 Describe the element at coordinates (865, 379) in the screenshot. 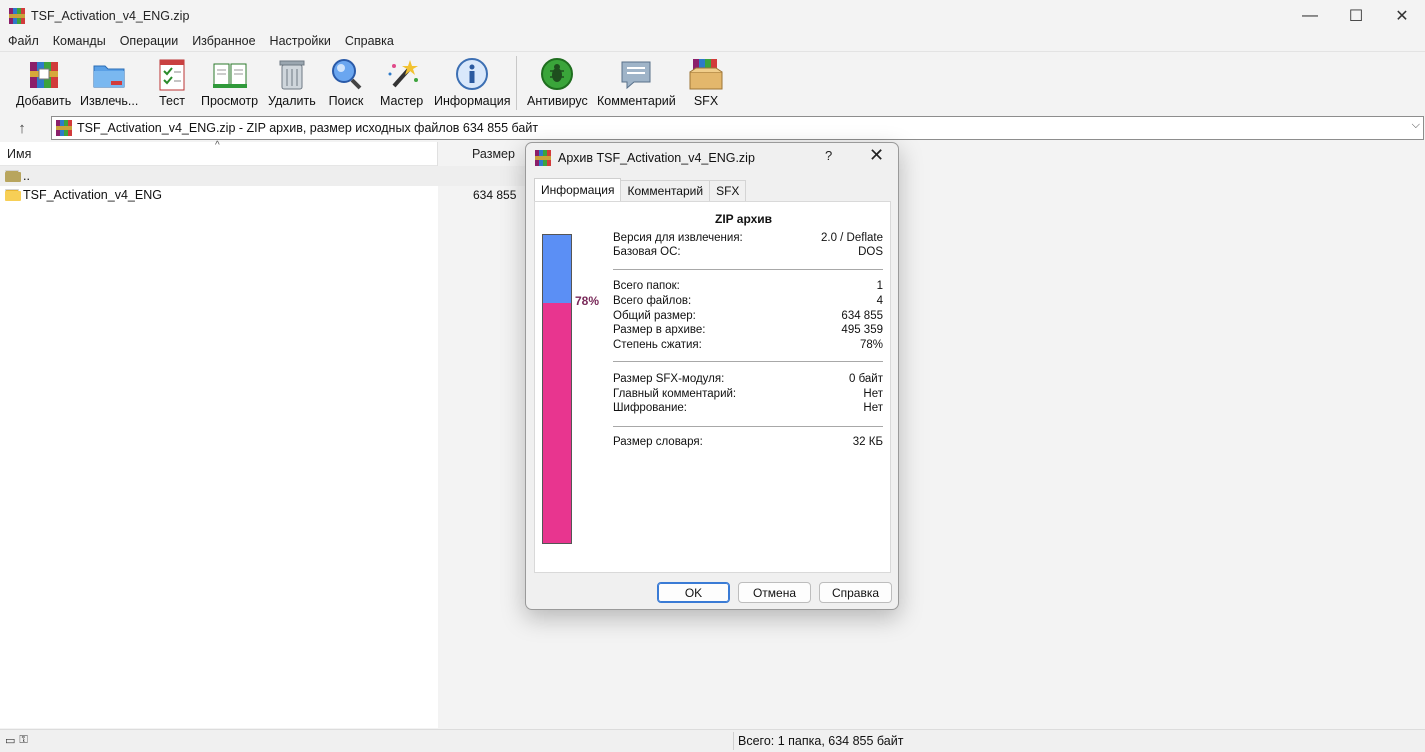

I see `info-value: 0 байт` at that location.